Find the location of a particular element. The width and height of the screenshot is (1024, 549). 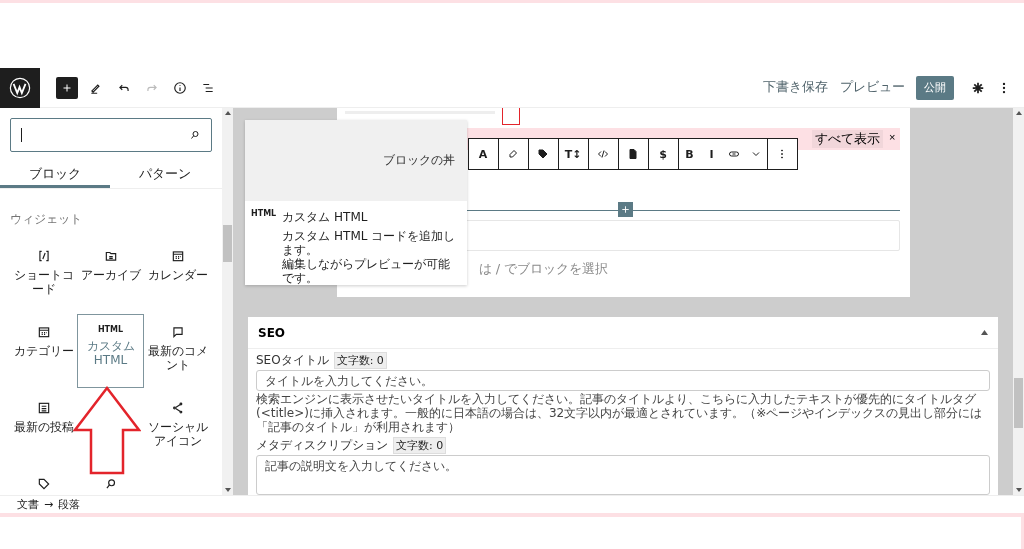

block-item: アーカイブ is located at coordinates (110, 275).